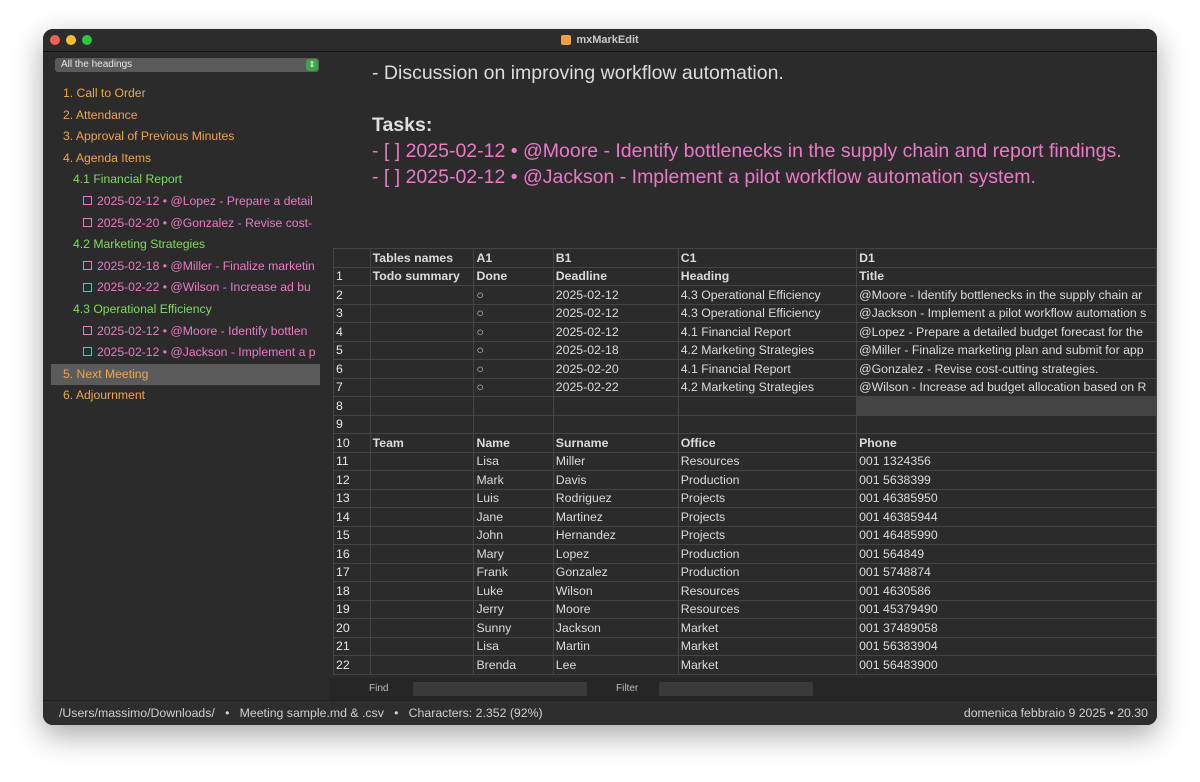  What do you see at coordinates (1006, 591) in the screenshot?
I see `table-cell: 001 4630586` at bounding box center [1006, 591].